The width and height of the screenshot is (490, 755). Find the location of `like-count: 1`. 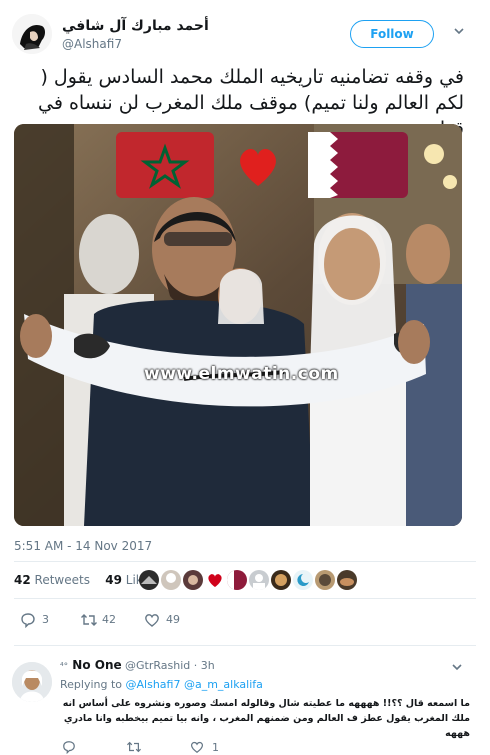

like-count: 1 is located at coordinates (215, 747).